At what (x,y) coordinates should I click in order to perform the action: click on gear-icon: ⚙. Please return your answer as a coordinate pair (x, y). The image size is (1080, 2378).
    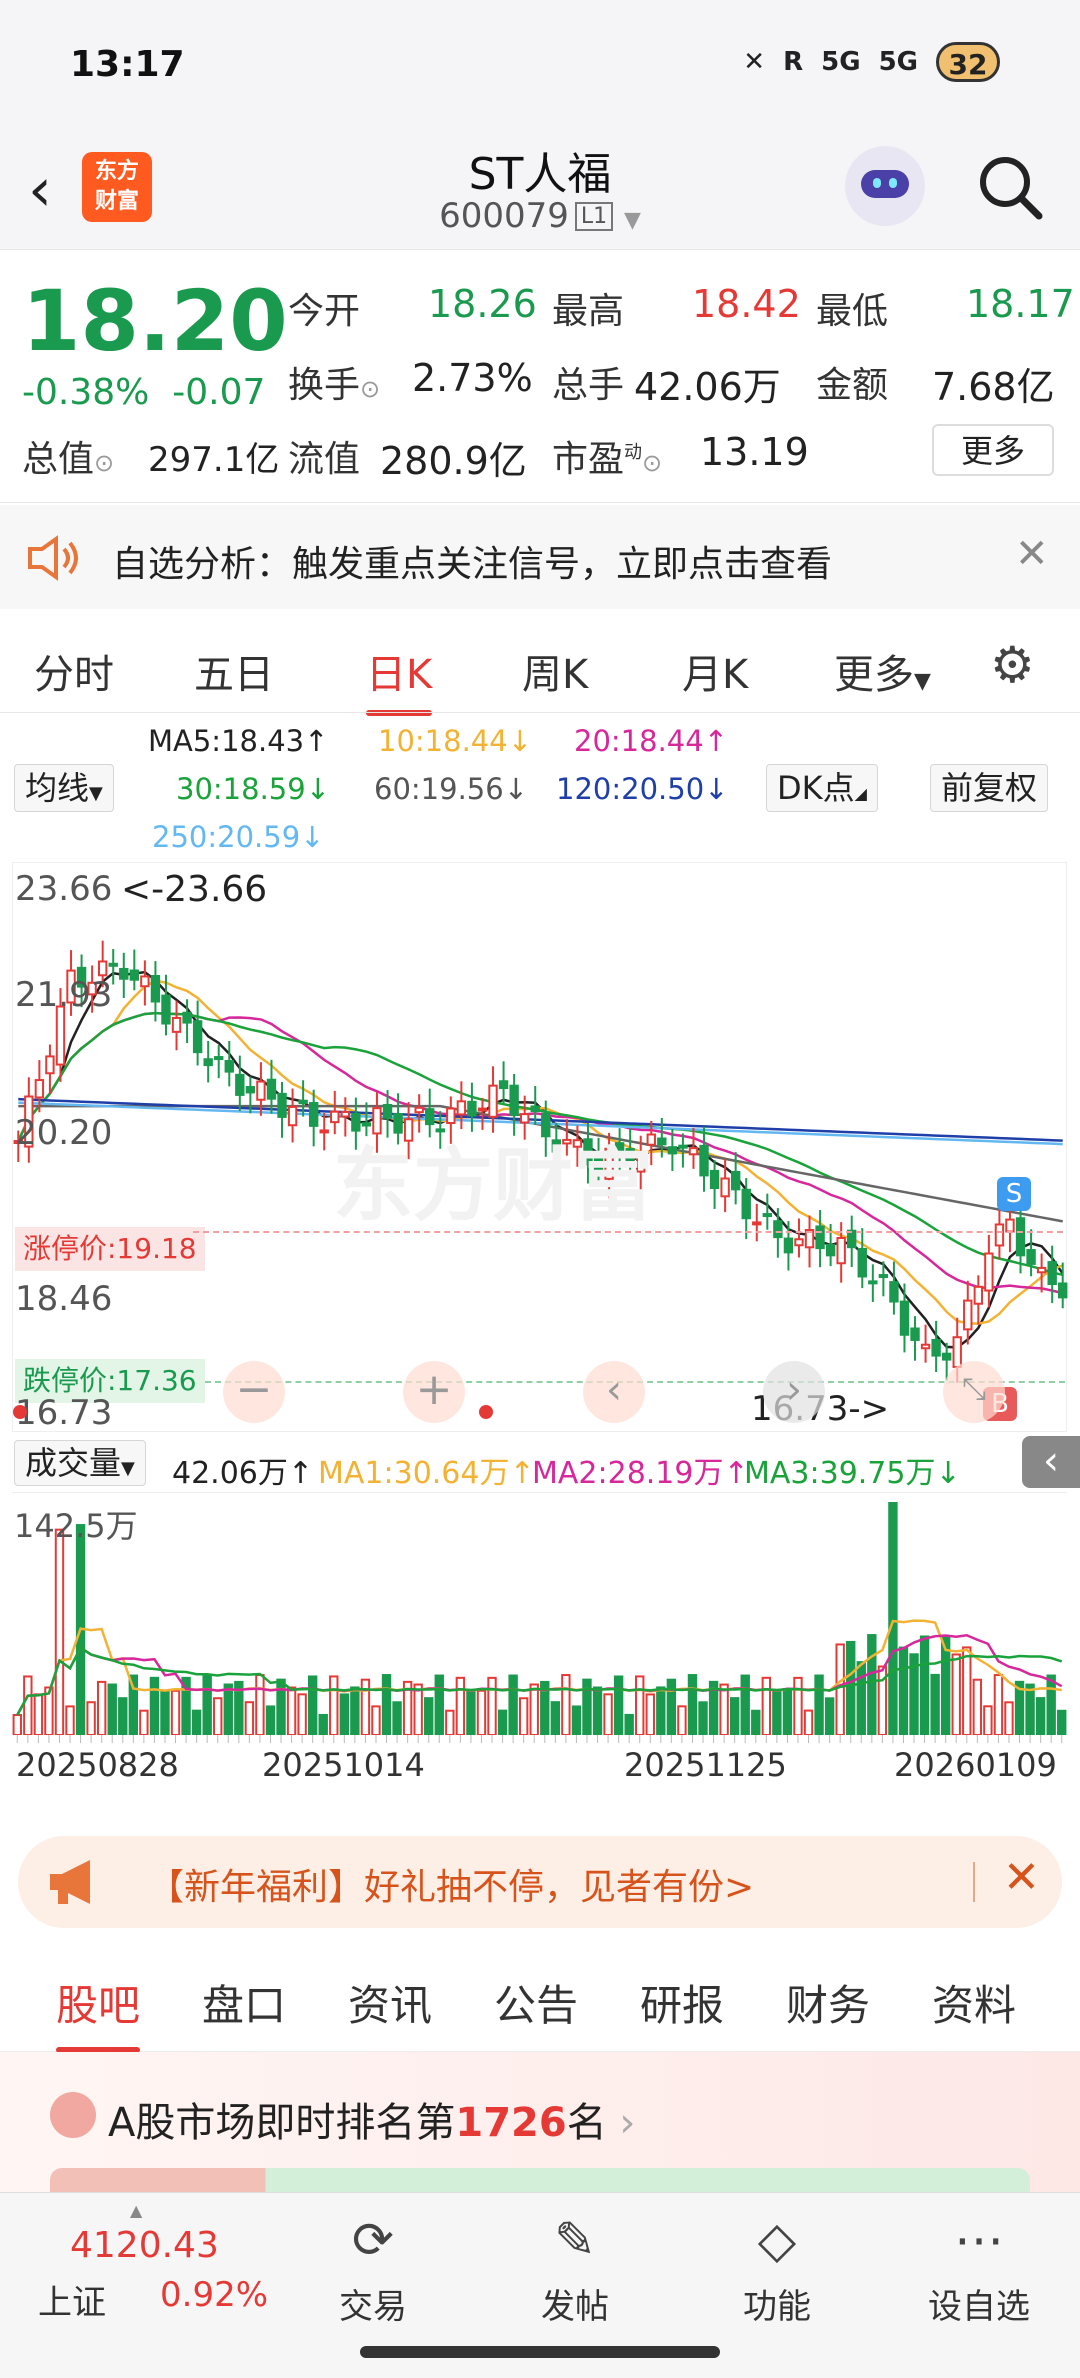
    Looking at the image, I should click on (1012, 665).